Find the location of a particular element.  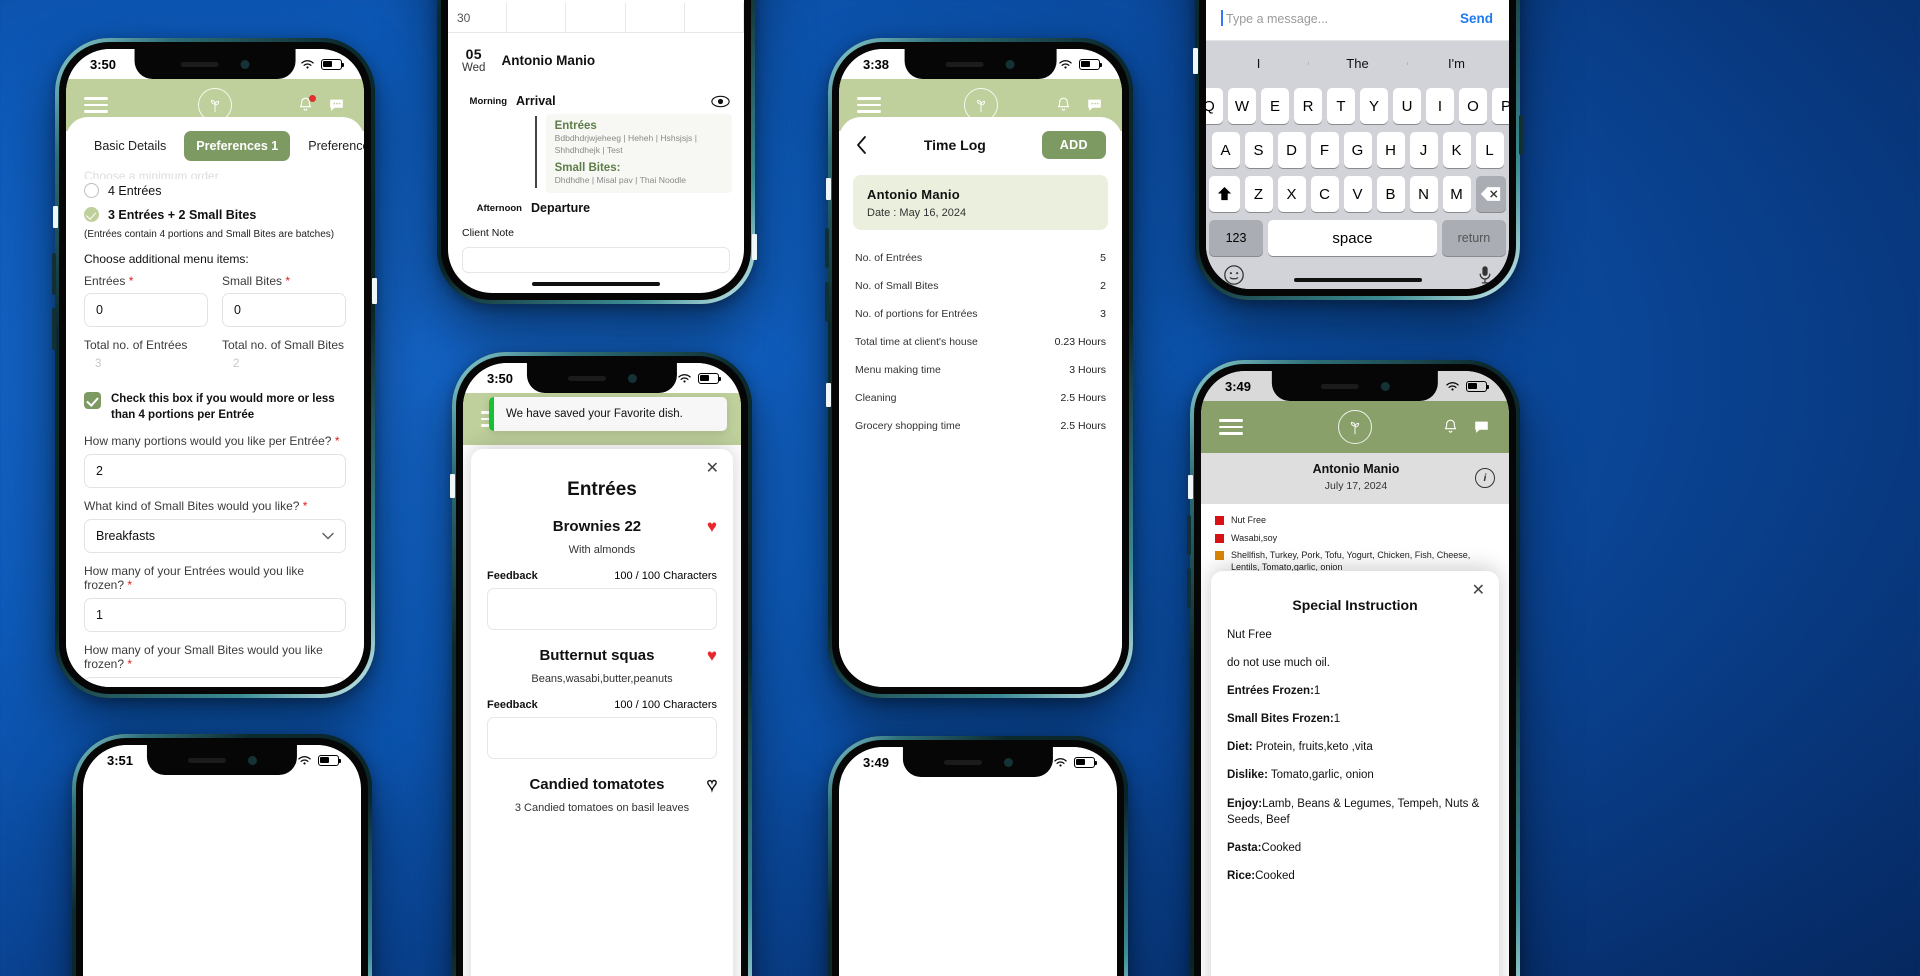

key-w: W is located at coordinates (1242, 106).